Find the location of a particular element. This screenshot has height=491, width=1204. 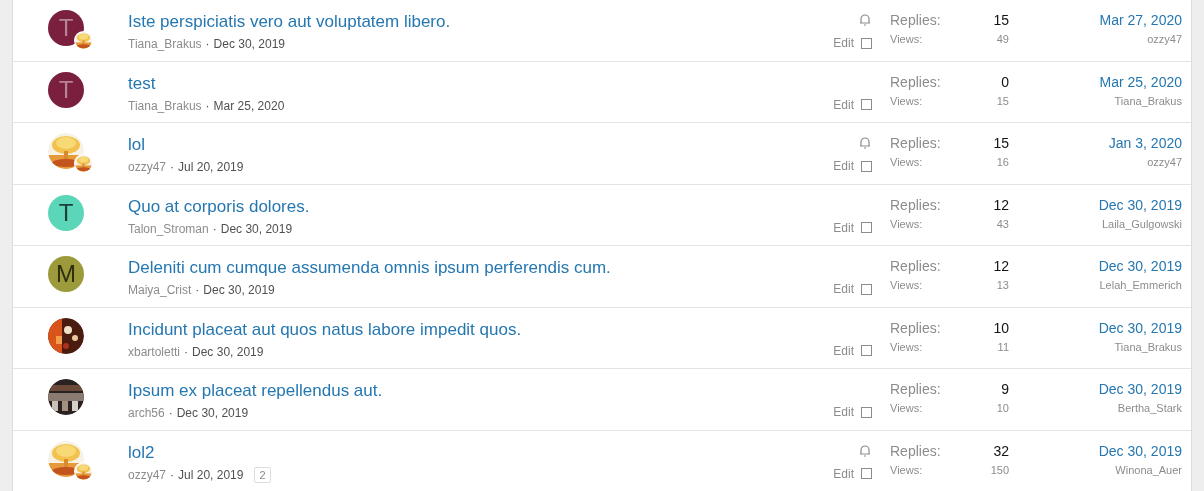

views-count: 10 is located at coordinates (1002, 408).